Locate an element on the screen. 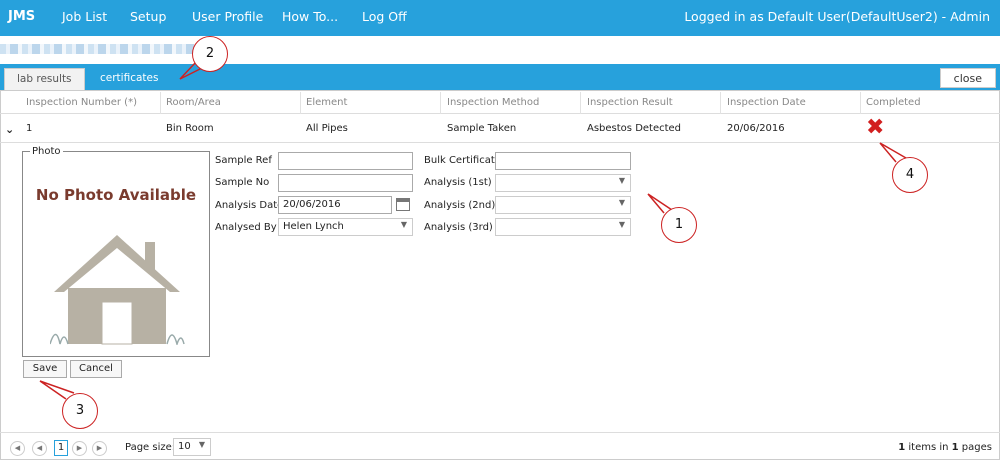 This screenshot has width=1000, height=460. callout-3: 3 is located at coordinates (80, 411).